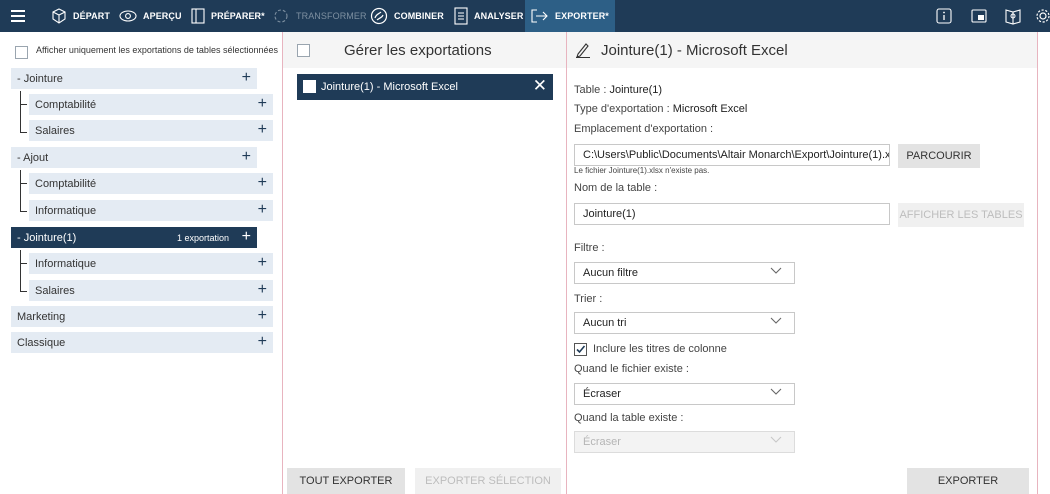 The height and width of the screenshot is (494, 1050). What do you see at coordinates (21, 52) in the screenshot?
I see `only-selected-checkbox` at bounding box center [21, 52].